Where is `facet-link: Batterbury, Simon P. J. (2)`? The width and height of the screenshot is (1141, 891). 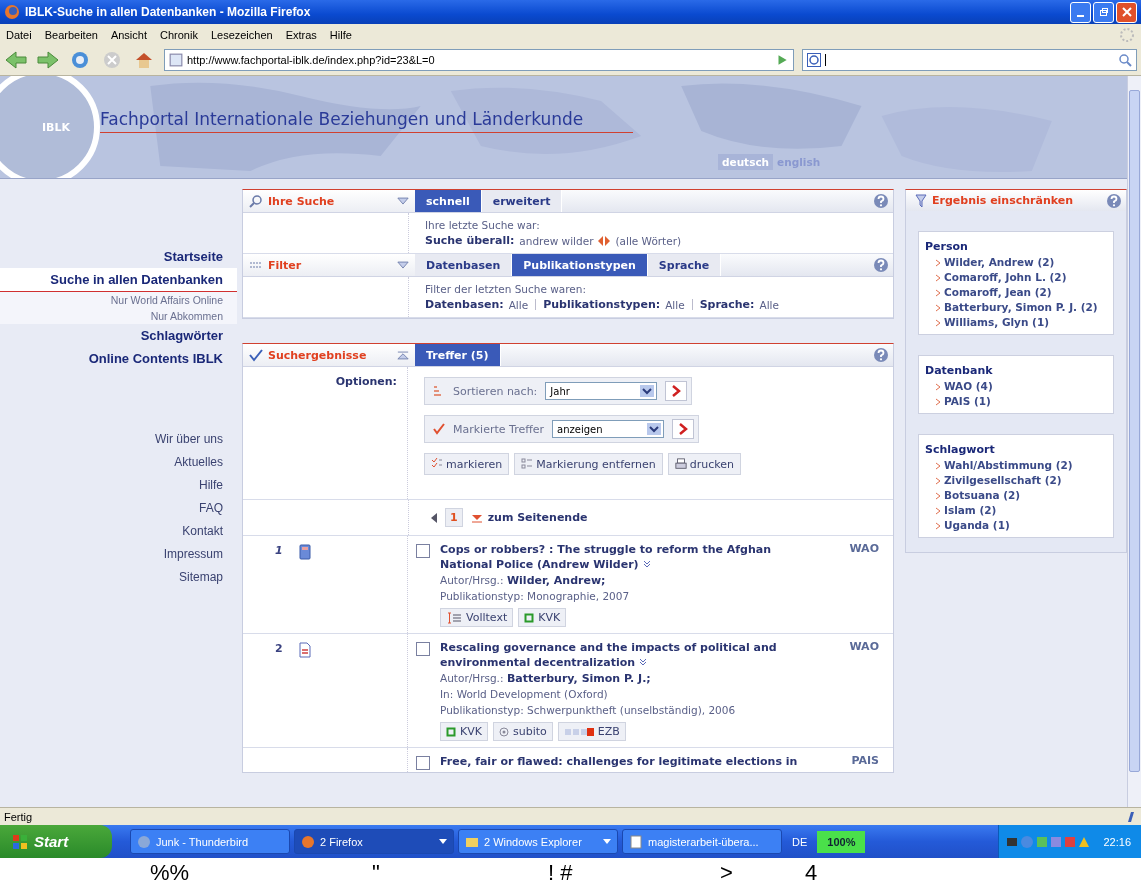
facet-link: Batterbury, Simon P. J. (2) is located at coordinates (1016, 307).